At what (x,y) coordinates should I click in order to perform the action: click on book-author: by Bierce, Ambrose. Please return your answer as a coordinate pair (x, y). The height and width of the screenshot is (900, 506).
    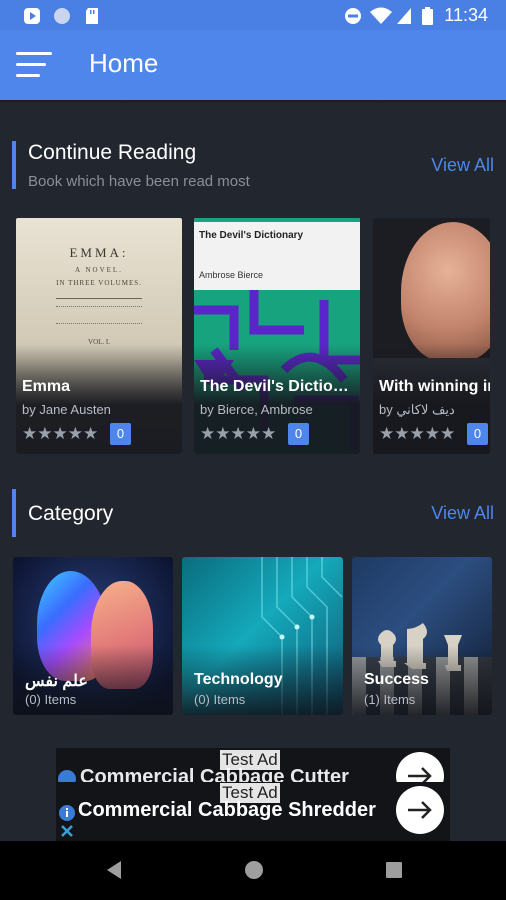
    Looking at the image, I should click on (256, 409).